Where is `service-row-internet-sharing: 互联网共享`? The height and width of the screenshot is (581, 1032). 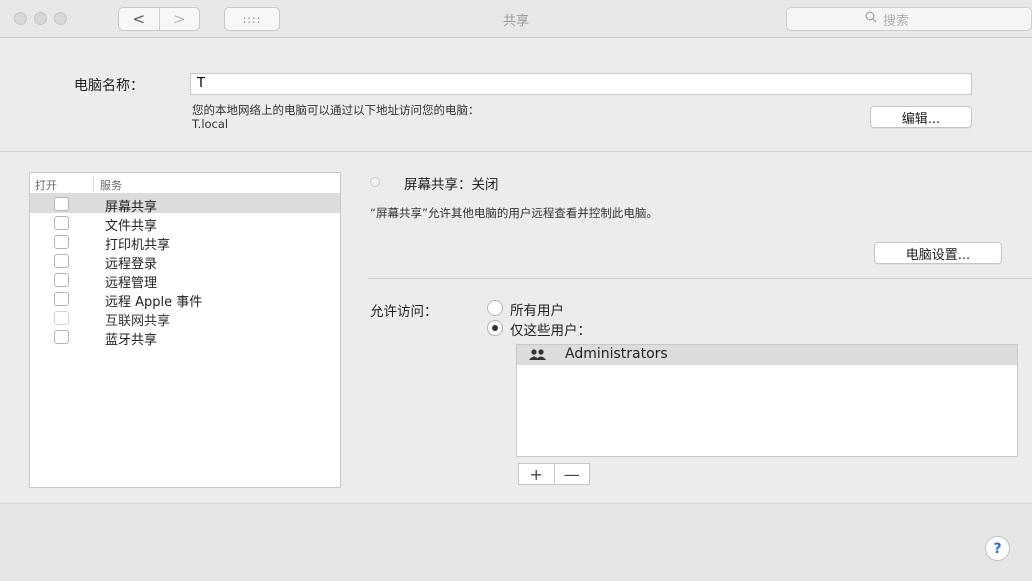
service-row-internet-sharing: 互联网共享 is located at coordinates (185, 318).